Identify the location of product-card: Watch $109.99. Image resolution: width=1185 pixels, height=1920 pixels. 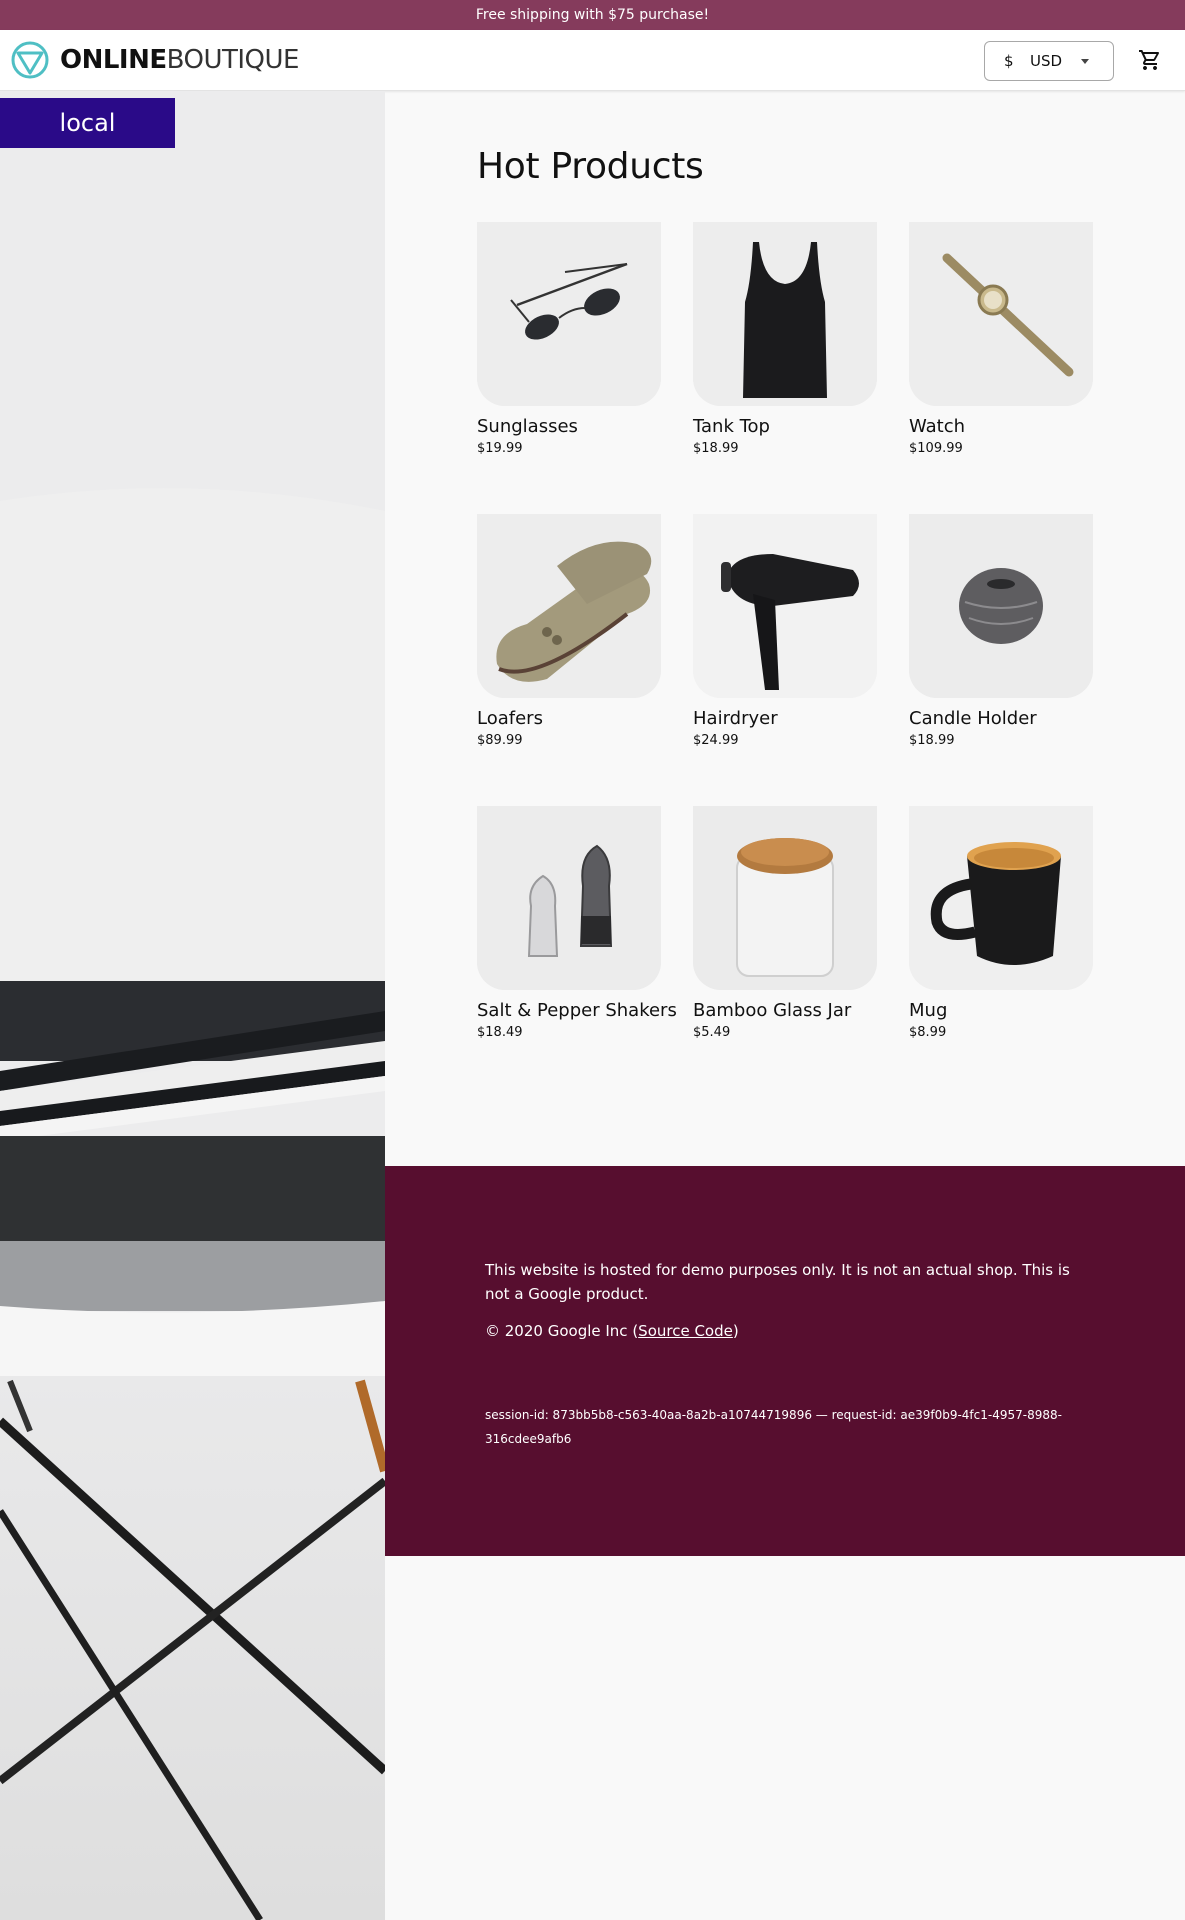
(1001, 339).